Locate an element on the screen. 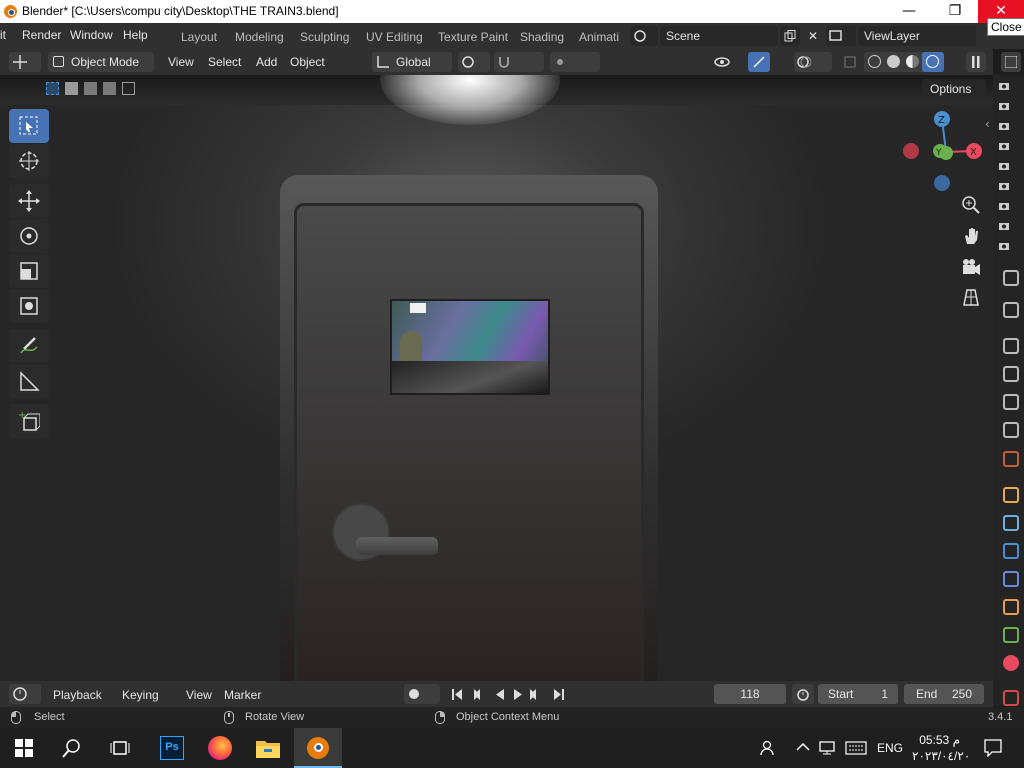 This screenshot has width=1024, height=768. menu-render: Render is located at coordinates (41, 35).